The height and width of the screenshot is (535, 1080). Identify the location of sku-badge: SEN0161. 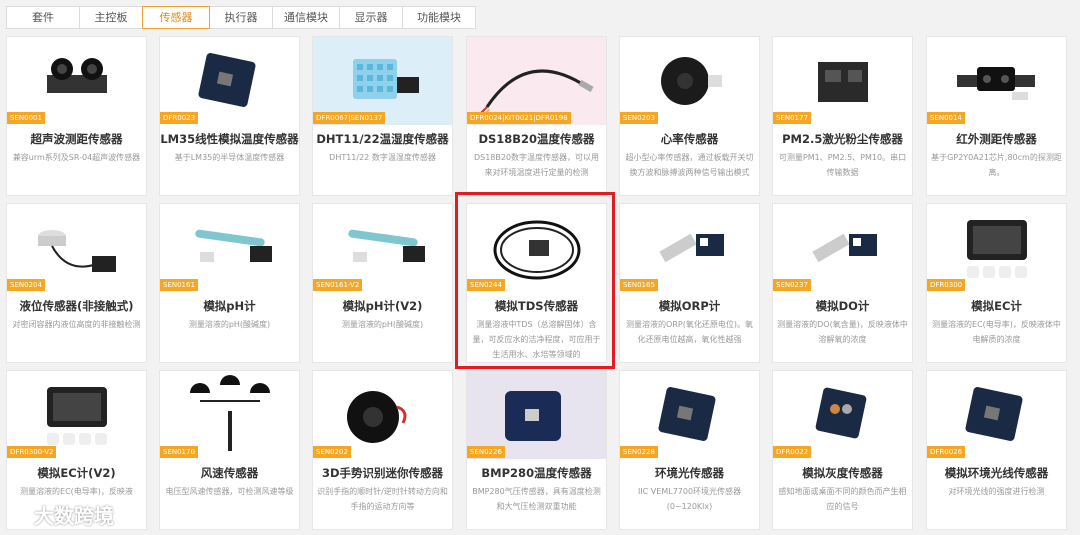
(179, 285).